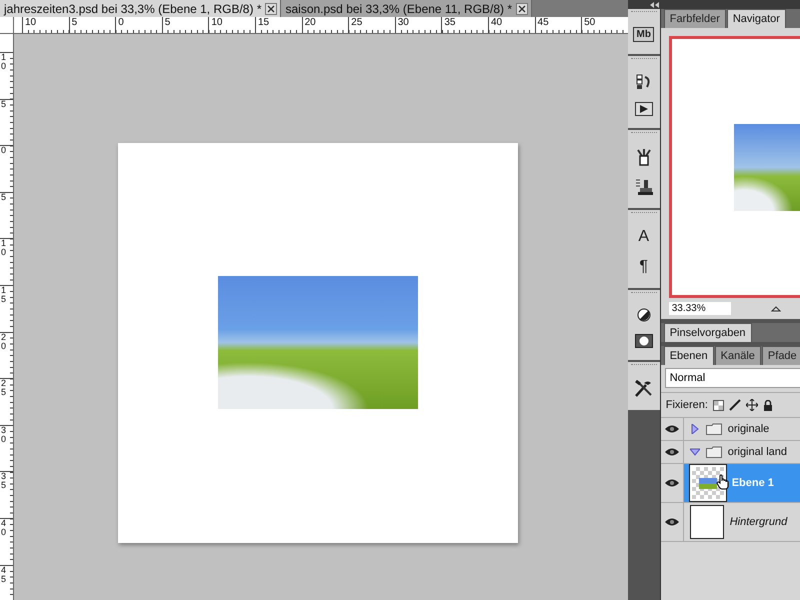  Describe the element at coordinates (687, 405) in the screenshot. I see `lock-label: Fixieren:` at that location.